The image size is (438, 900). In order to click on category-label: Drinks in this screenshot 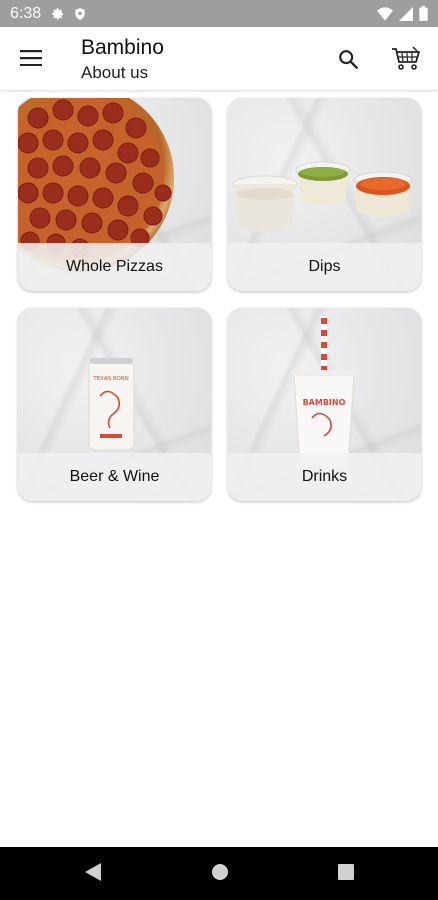, I will do `click(324, 476)`.